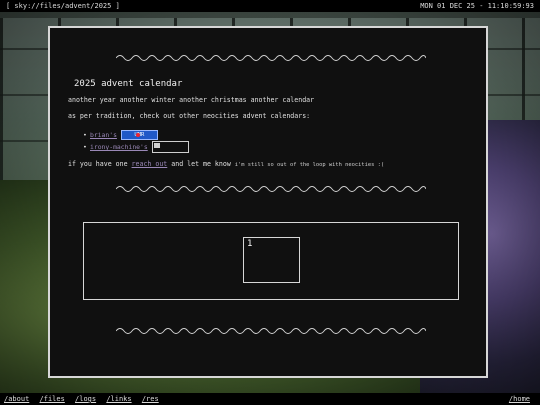  What do you see at coordinates (150, 399) in the screenshot?
I see `nav-res: /res` at bounding box center [150, 399].